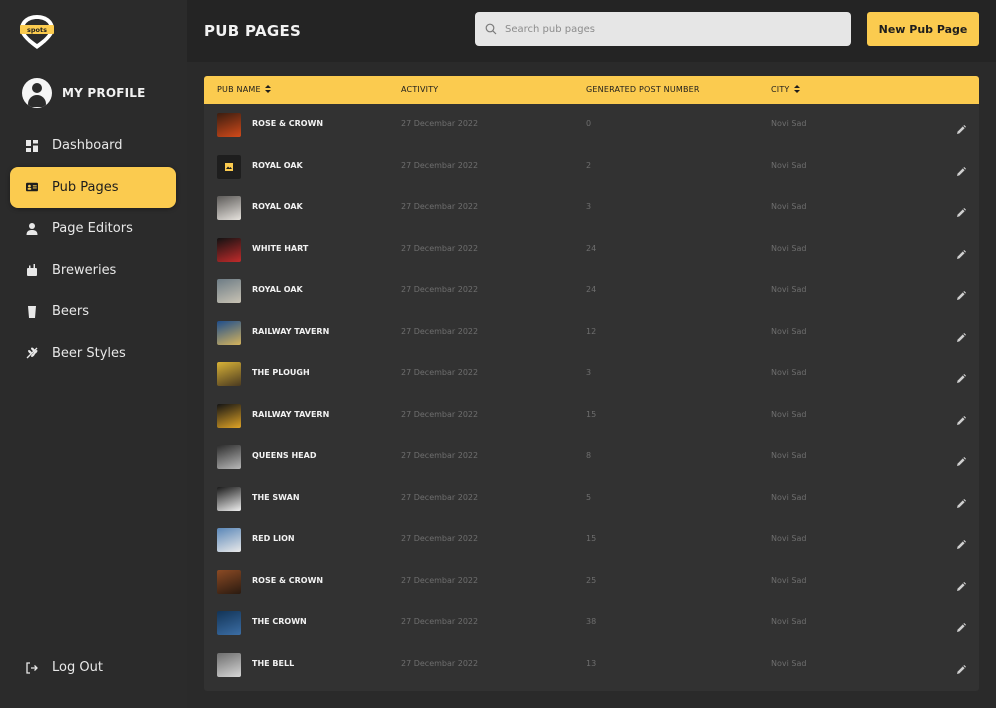 The image size is (996, 708). Describe the element at coordinates (591, 623) in the screenshot. I see `table-row: THE CROWN 27 Decembar 2022 38 Novi Sad` at that location.